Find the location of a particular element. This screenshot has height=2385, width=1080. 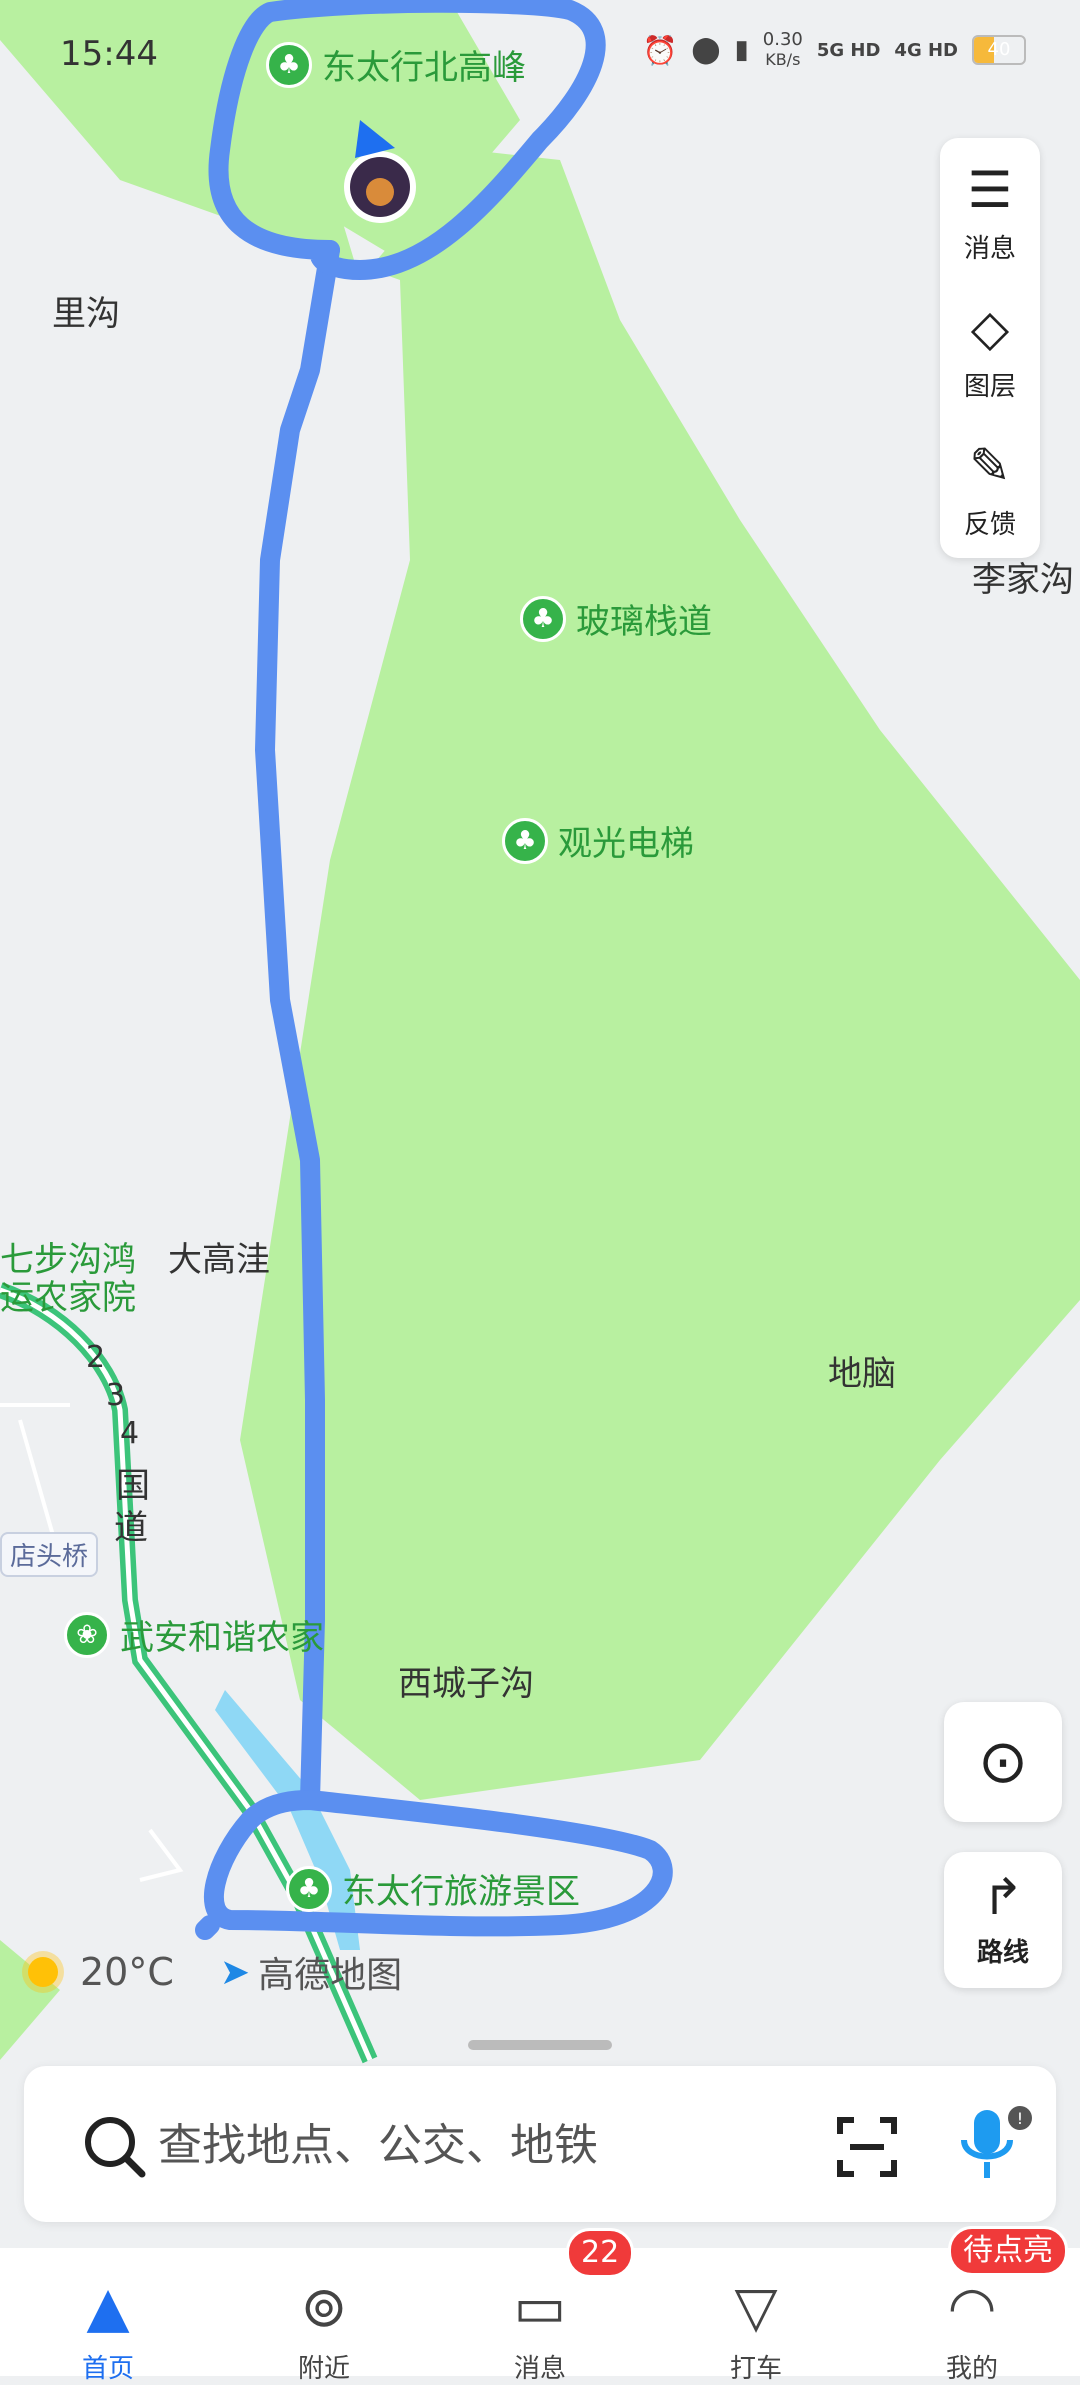

poi-marker: ♣ 东太行旅游景区 is located at coordinates (433, 1888).